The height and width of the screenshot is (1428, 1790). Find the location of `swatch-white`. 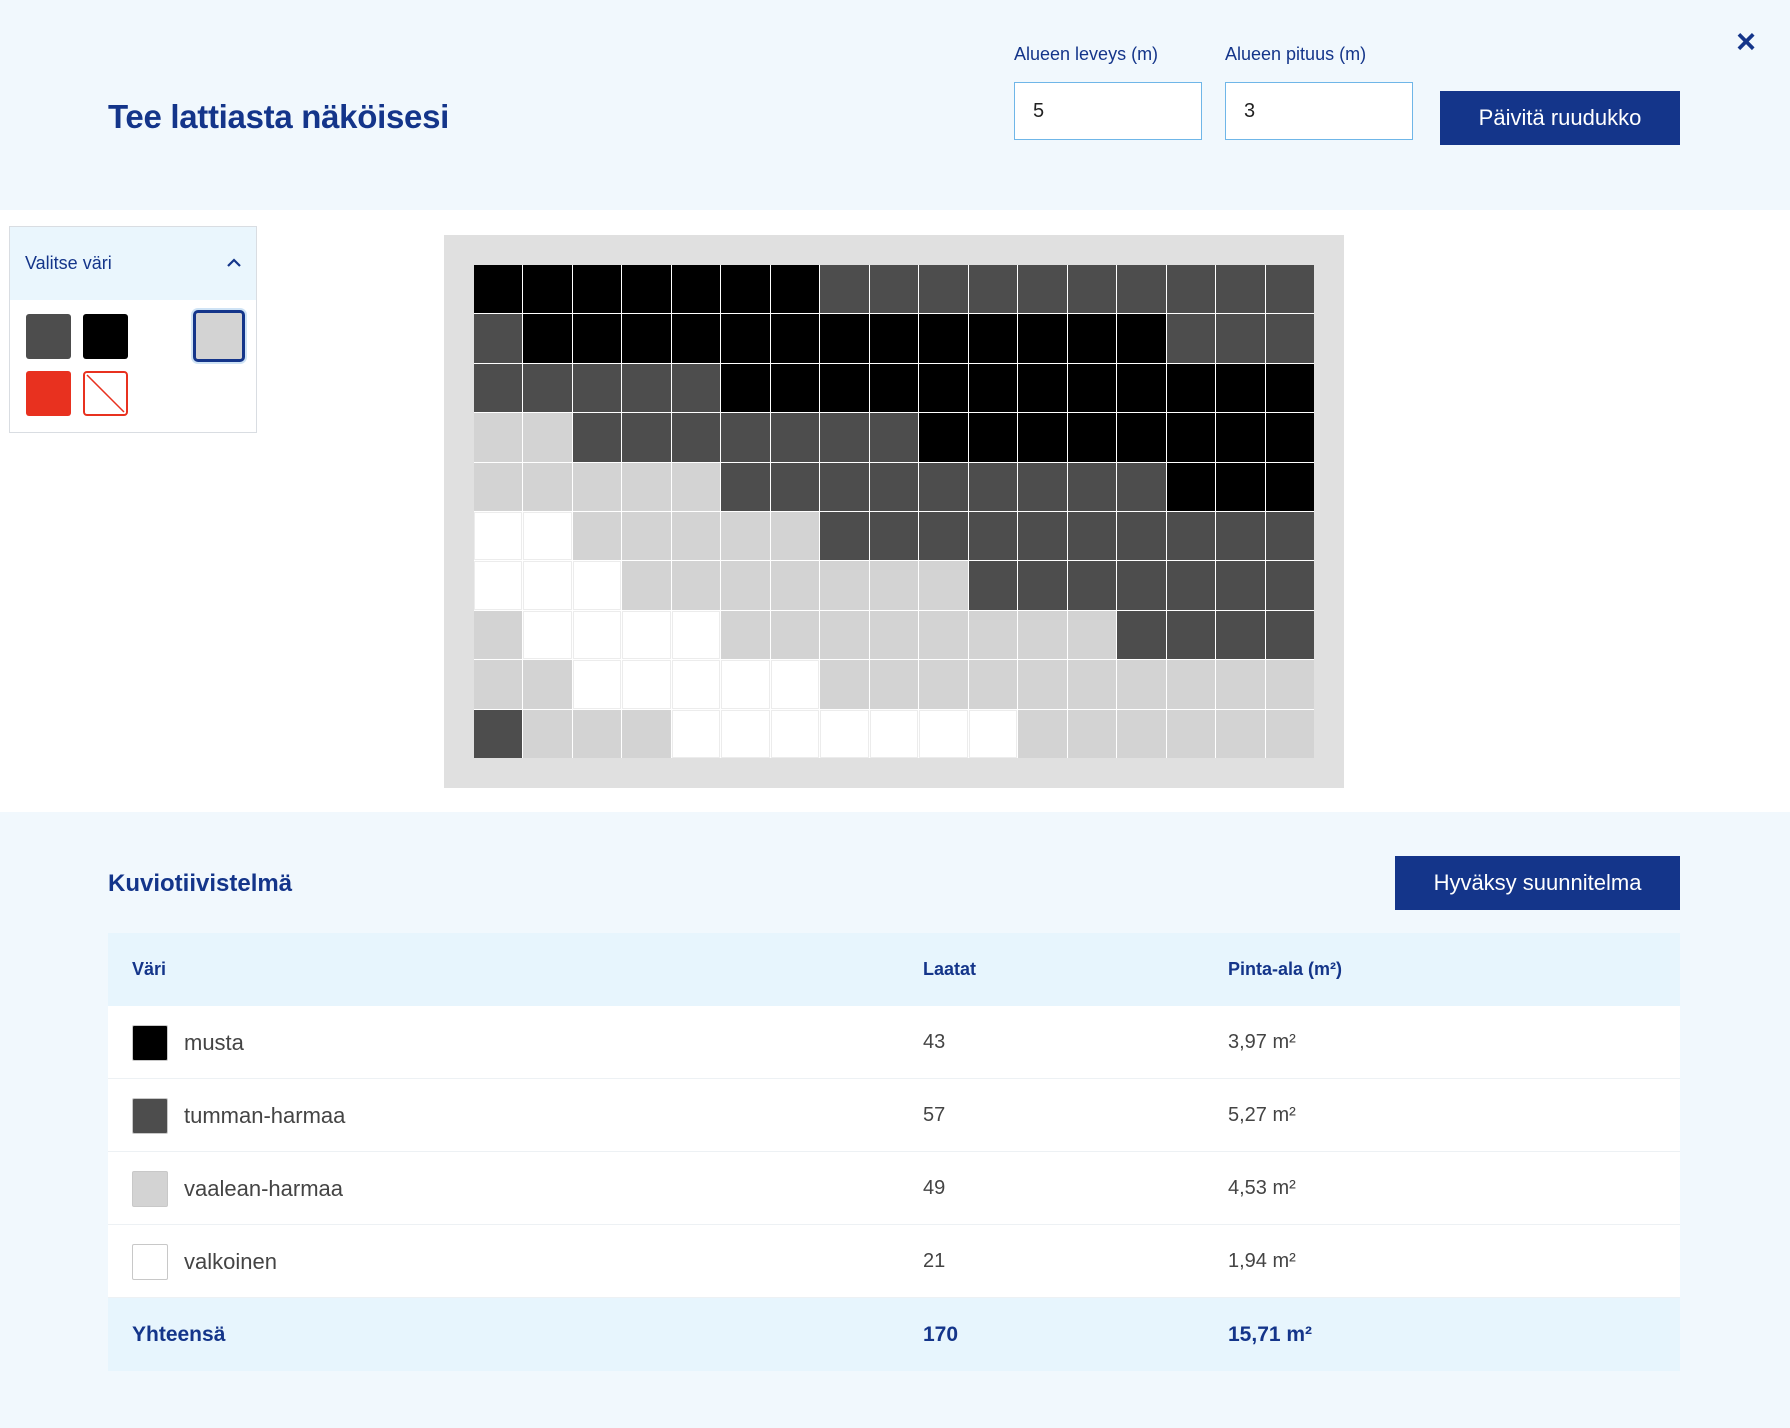

swatch-white is located at coordinates (162, 336).